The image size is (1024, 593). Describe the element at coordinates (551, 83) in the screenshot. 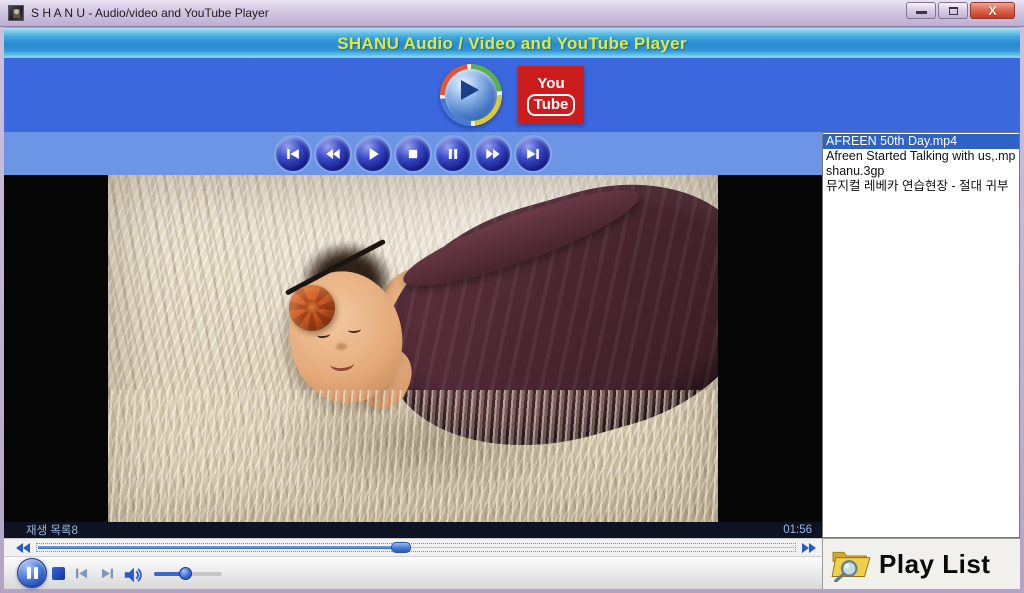

I see `youtube-logo-top: You` at that location.